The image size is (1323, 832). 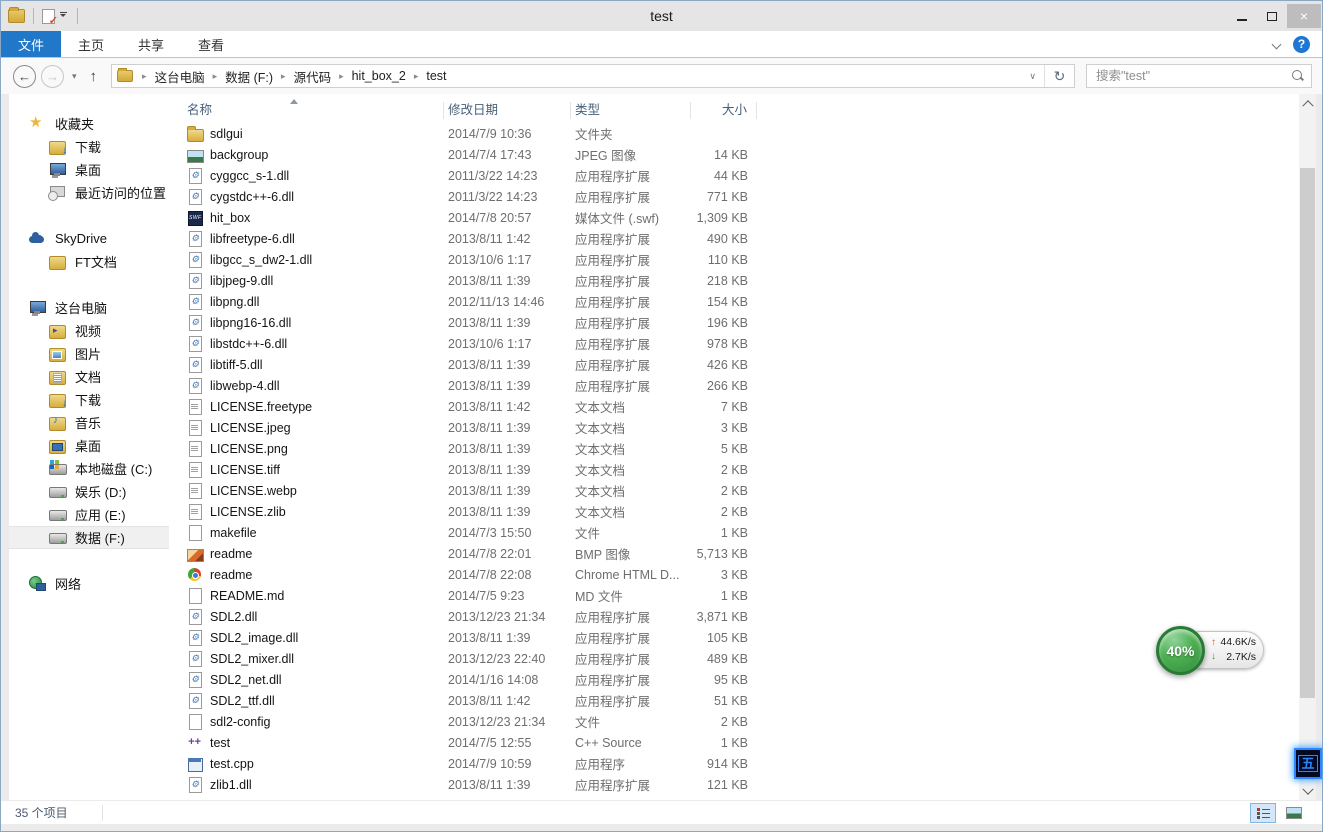 I want to click on sidebar-item-视频: 视频, so click(x=89, y=330).